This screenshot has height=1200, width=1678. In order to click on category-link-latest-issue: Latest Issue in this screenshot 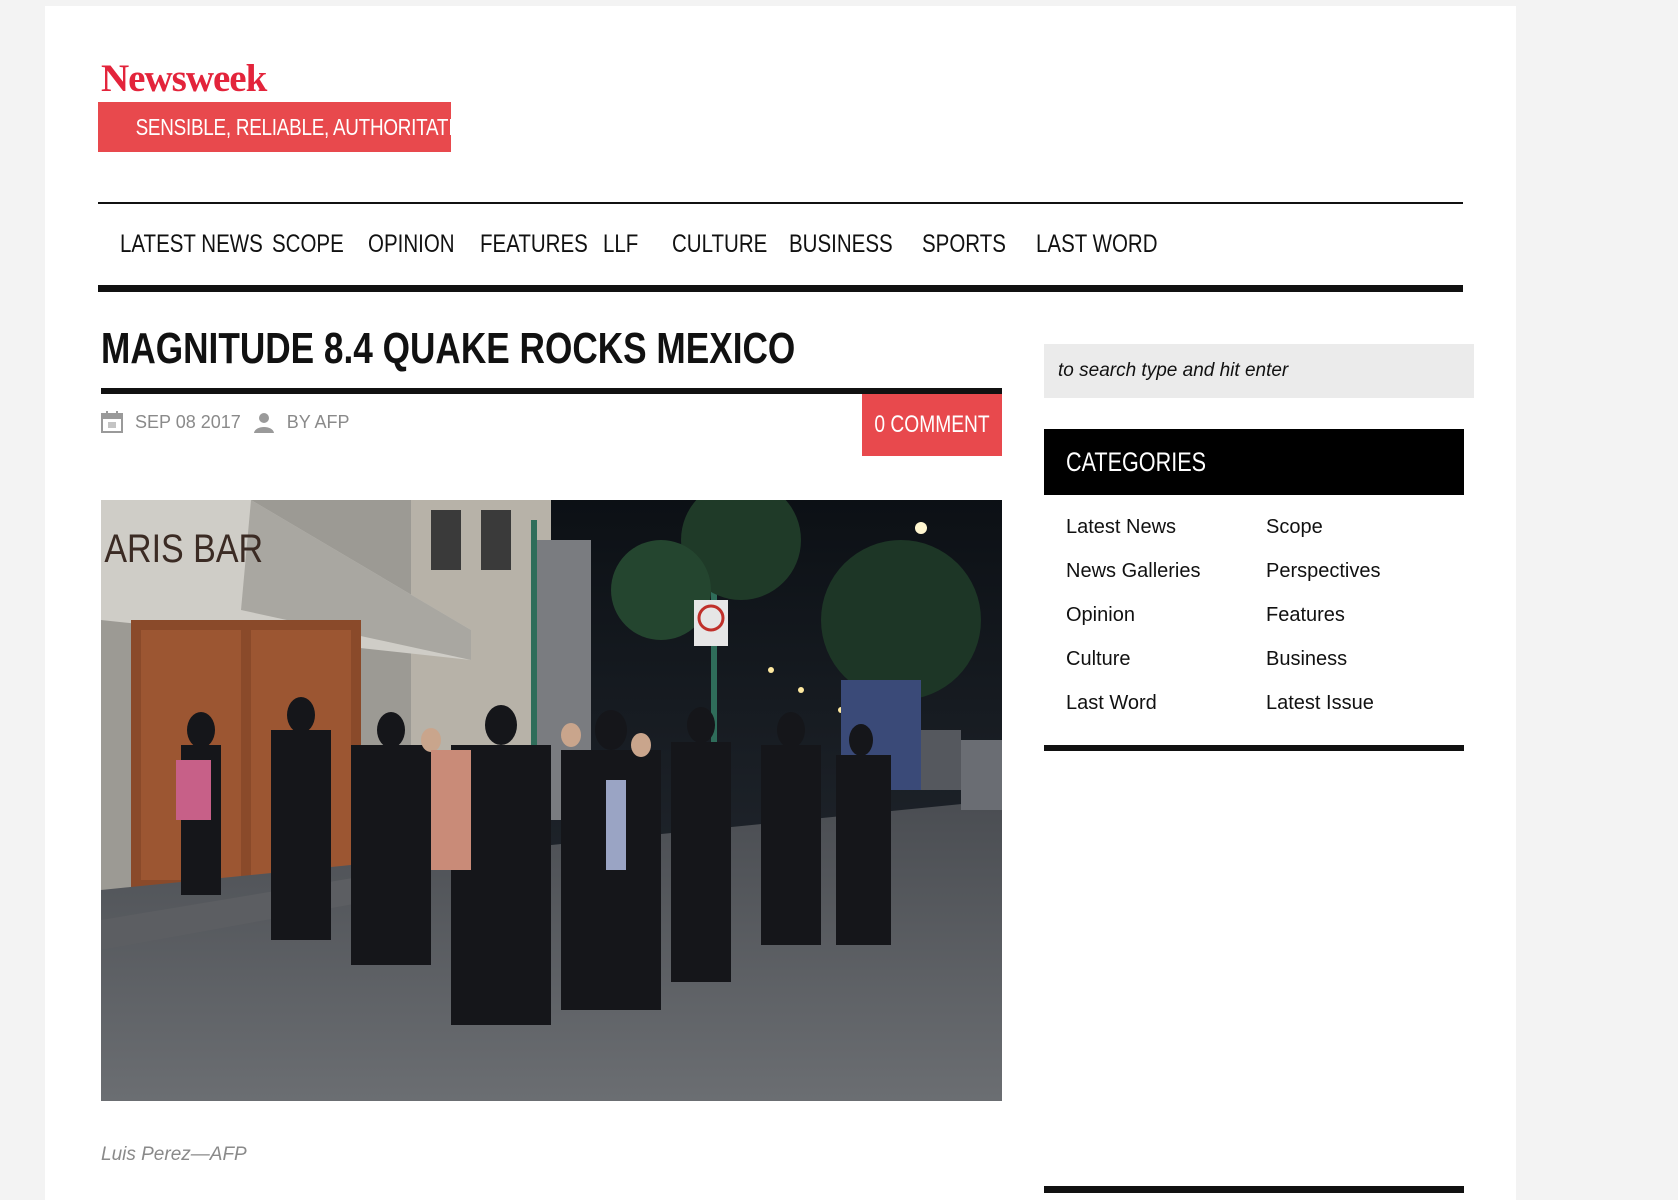, I will do `click(1366, 703)`.